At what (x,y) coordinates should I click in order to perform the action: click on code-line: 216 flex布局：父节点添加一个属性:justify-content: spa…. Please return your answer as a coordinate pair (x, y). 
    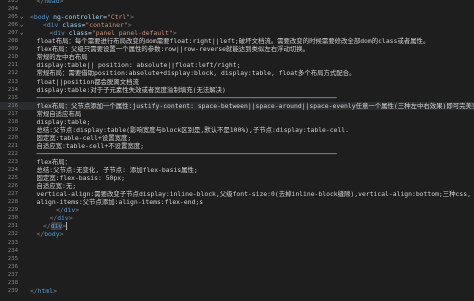
    Looking at the image, I should click on (237, 105).